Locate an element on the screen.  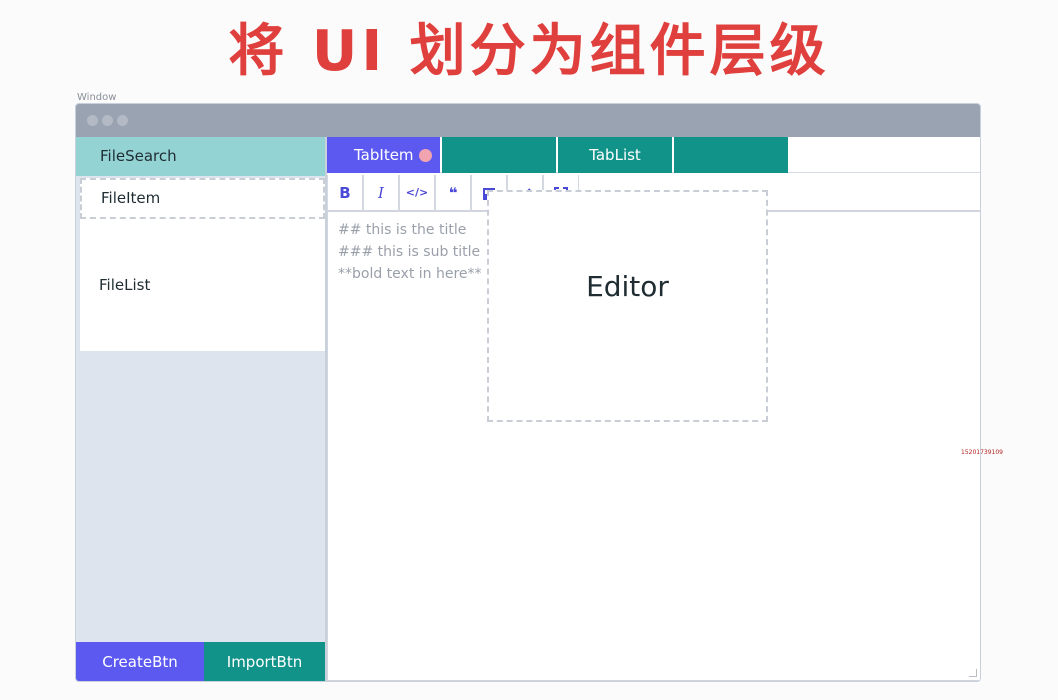
create-button: CreateBtn is located at coordinates (140, 661).